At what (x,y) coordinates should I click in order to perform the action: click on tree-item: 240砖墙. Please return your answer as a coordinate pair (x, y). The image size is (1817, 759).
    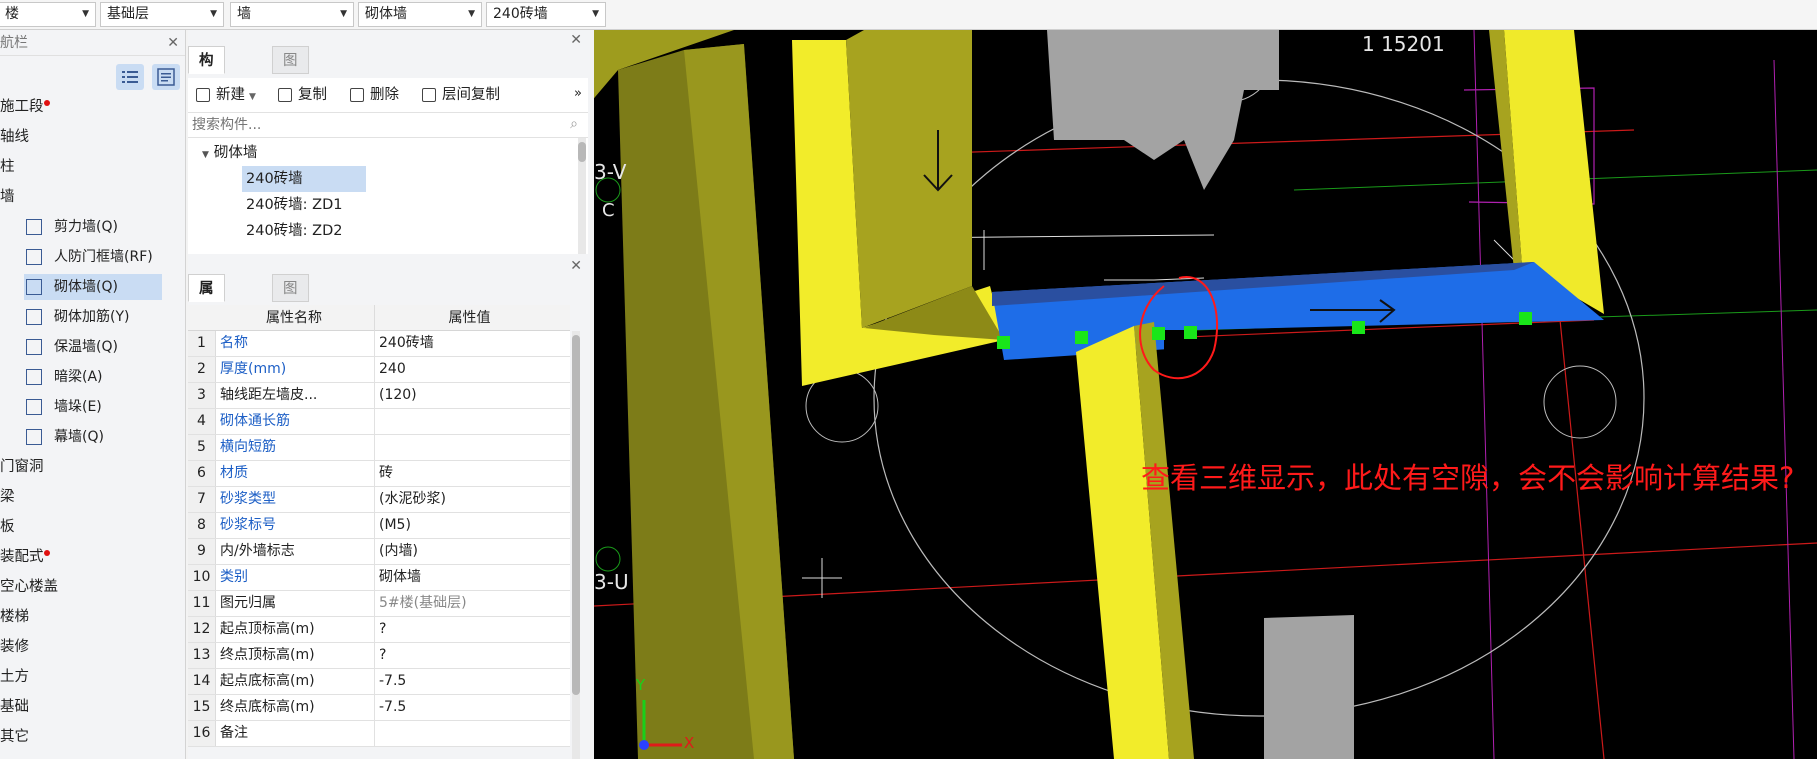
    Looking at the image, I should click on (304, 179).